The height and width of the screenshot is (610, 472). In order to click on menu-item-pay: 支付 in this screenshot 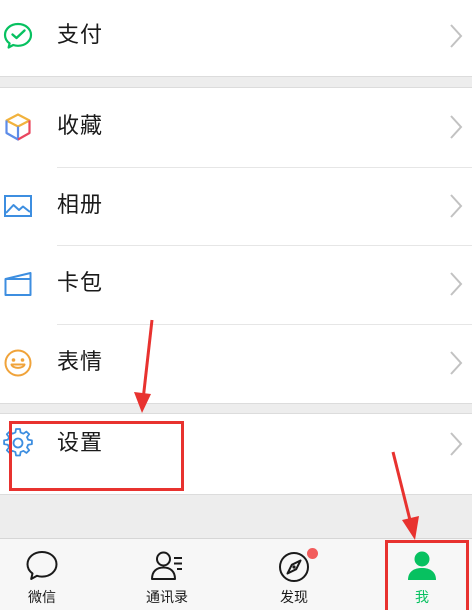, I will do `click(236, 38)`.